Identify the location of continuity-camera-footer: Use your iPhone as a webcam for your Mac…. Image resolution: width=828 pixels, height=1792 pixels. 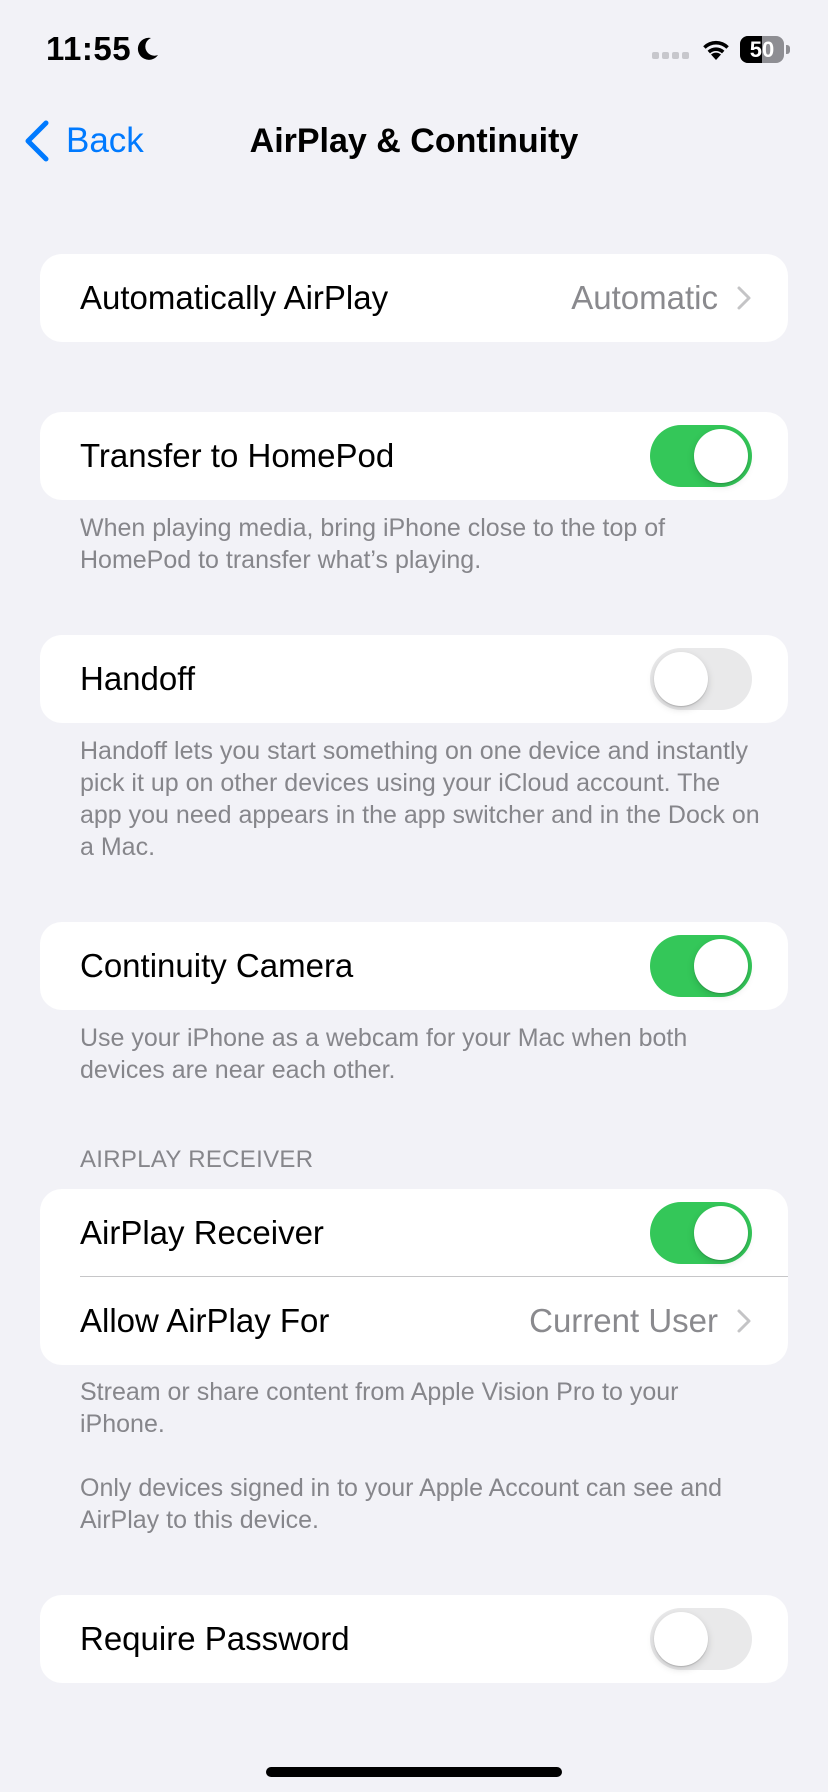
(384, 1054).